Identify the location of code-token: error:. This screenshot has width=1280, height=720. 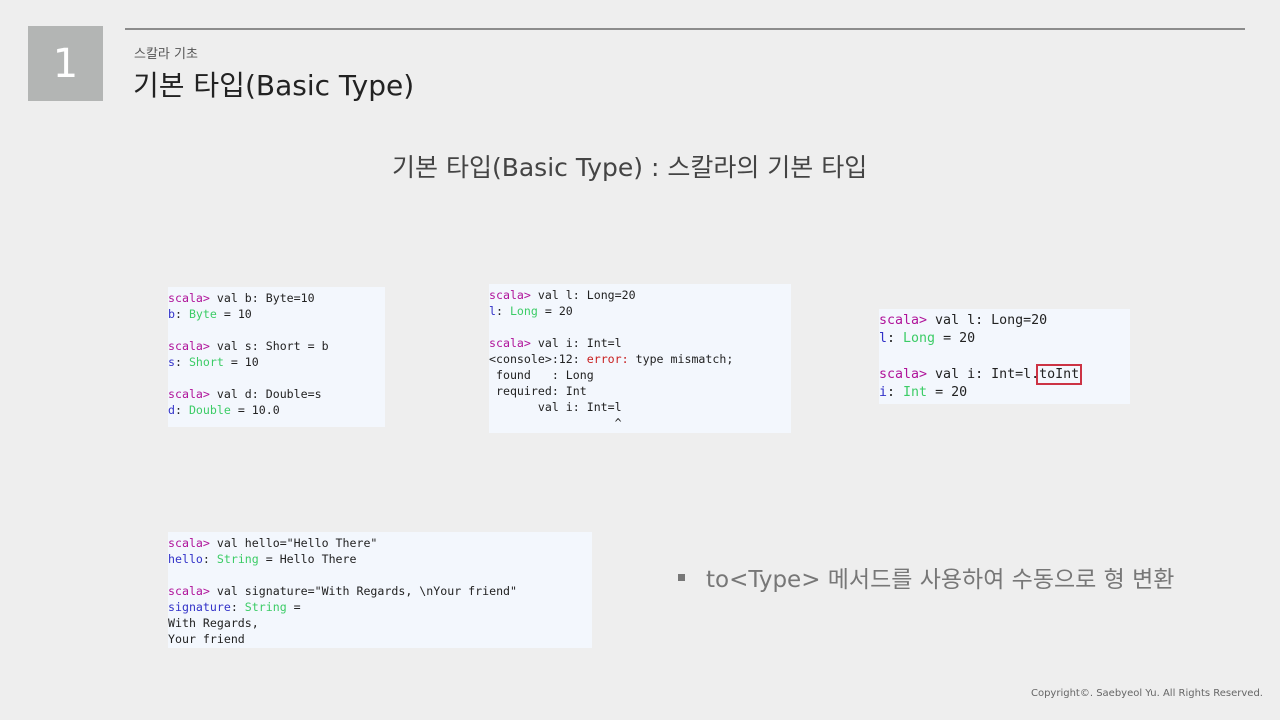
(607, 359).